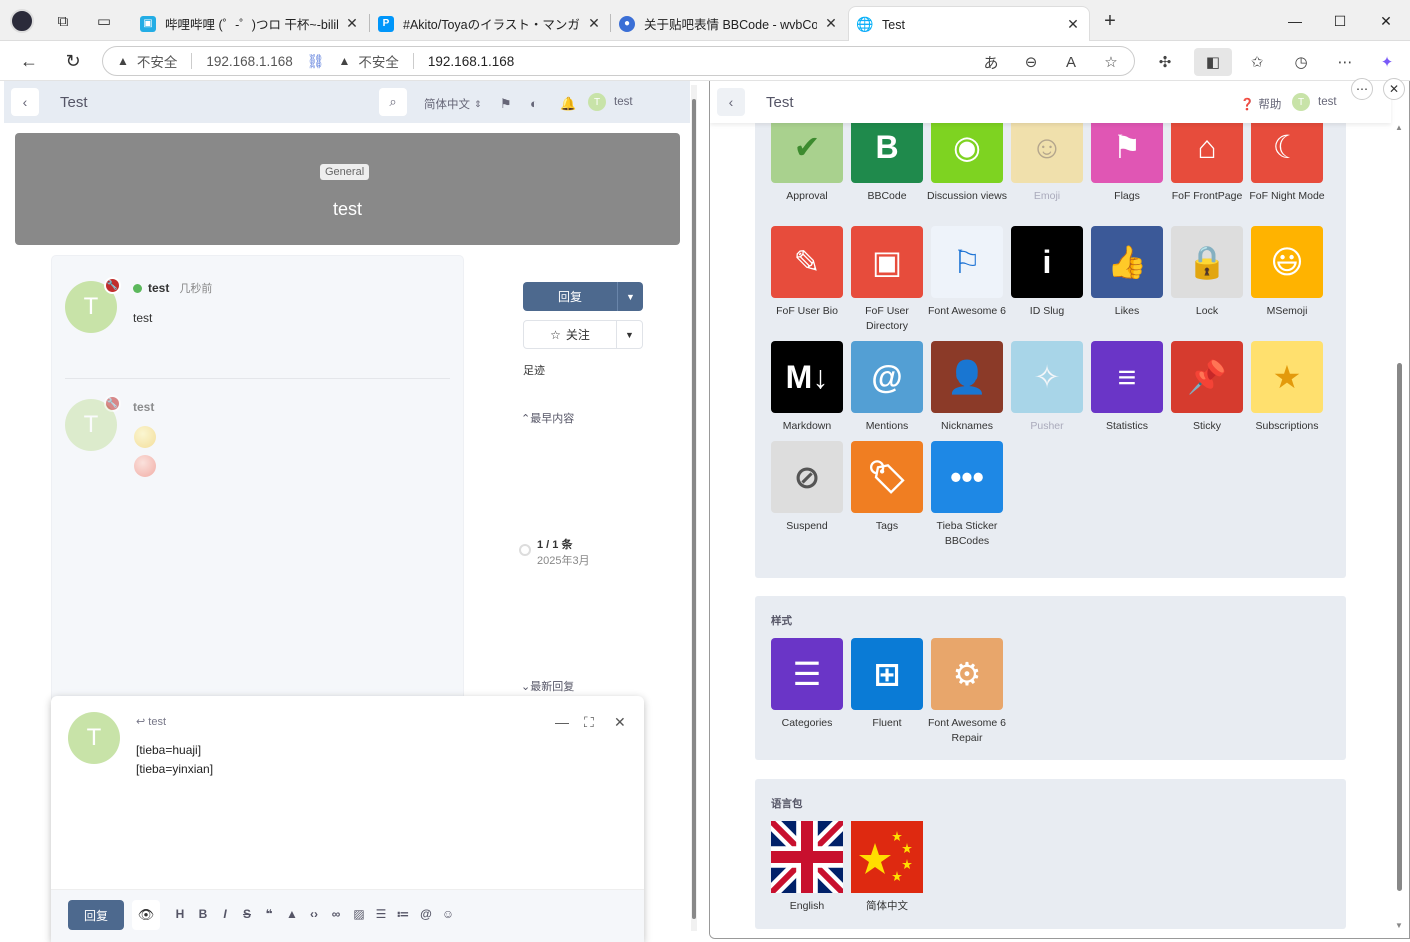 This screenshot has height=942, width=1410. Describe the element at coordinates (1110, 21) in the screenshot. I see `new-tab-icon: +` at that location.